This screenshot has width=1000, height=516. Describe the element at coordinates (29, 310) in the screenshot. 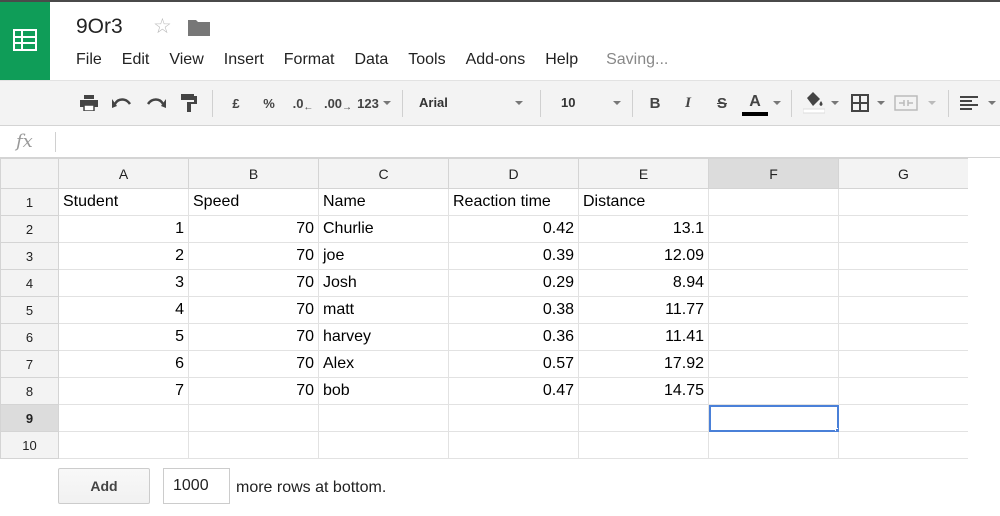

I see `row-header: 5` at that location.